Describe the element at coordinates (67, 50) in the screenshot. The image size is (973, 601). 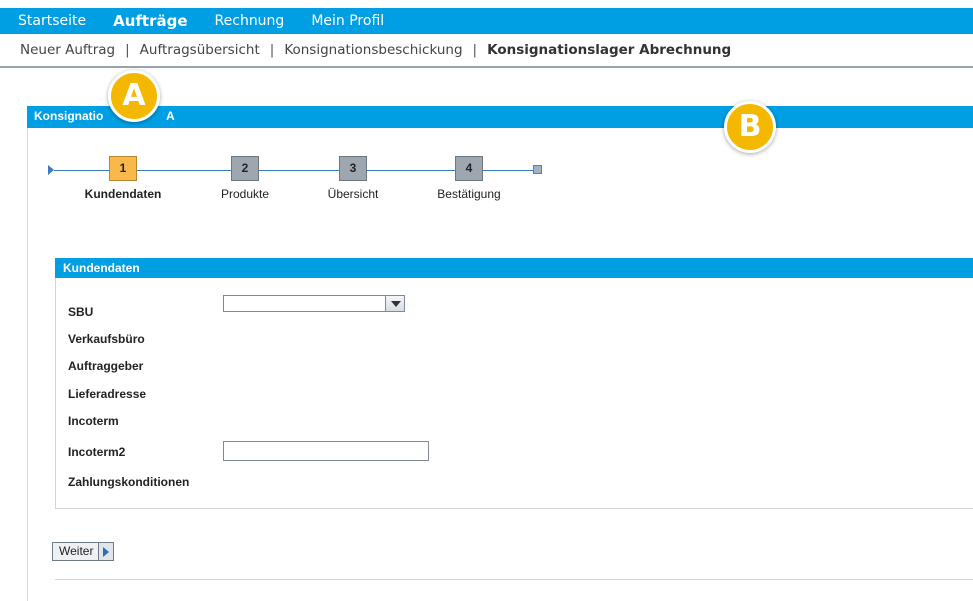
I see `subnav-neuer-auftrag: Neuer Auftrag` at that location.